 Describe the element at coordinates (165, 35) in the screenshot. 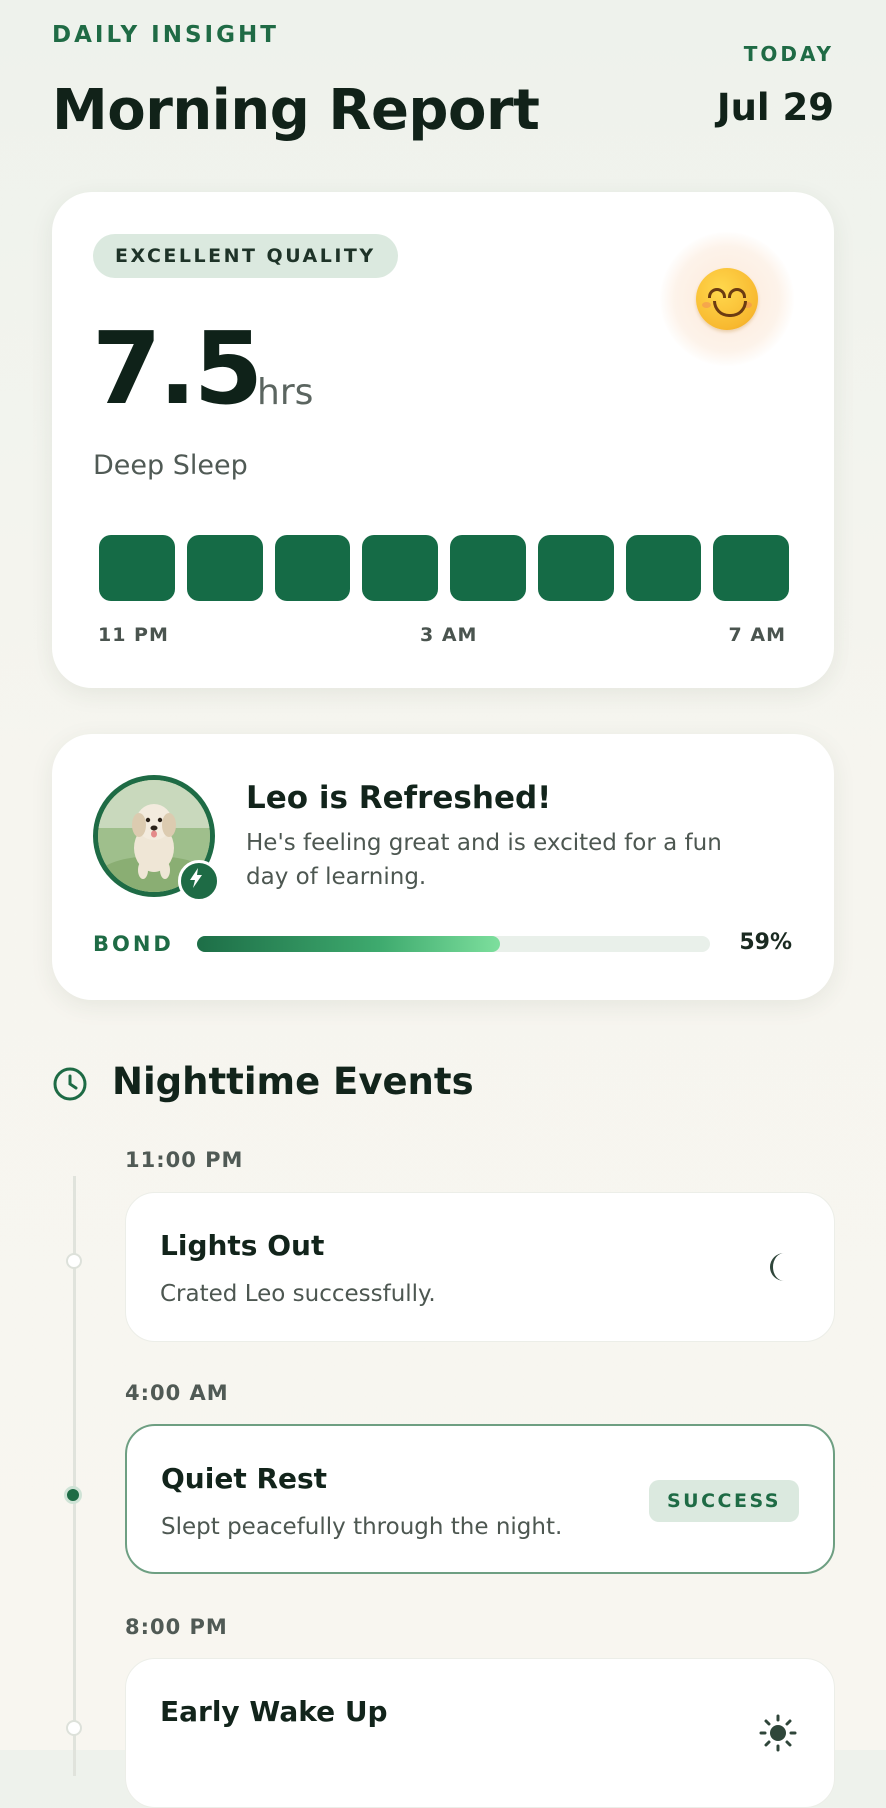

I see `eyebrow-label: DAILY INSIGHT` at that location.